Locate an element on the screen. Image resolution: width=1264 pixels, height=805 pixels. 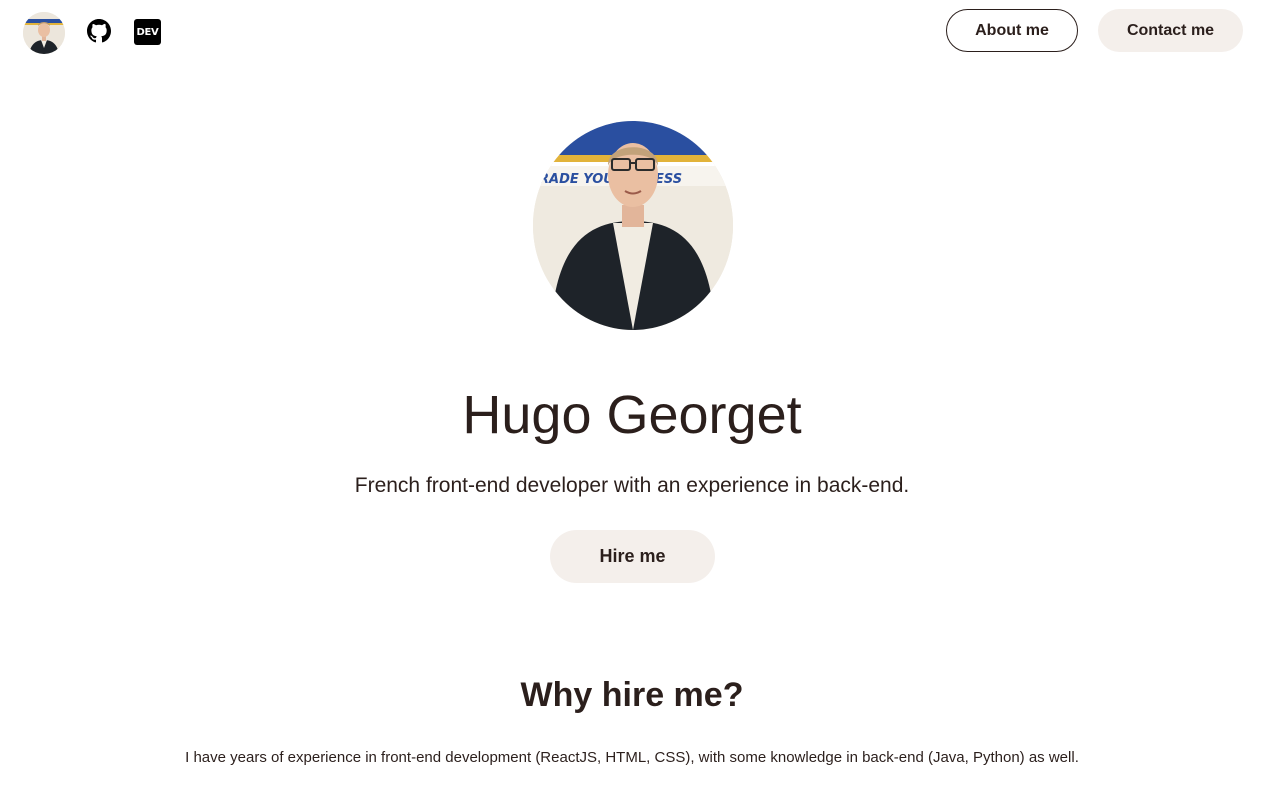
about-me-button: About me is located at coordinates (1012, 30).